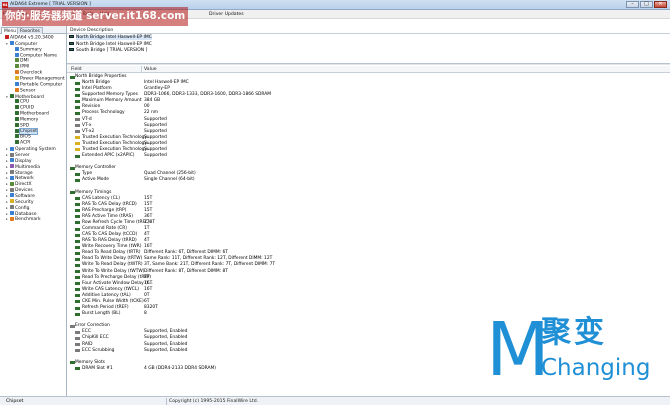  What do you see at coordinates (12, 166) in the screenshot?
I see `multimedia-icon` at bounding box center [12, 166].